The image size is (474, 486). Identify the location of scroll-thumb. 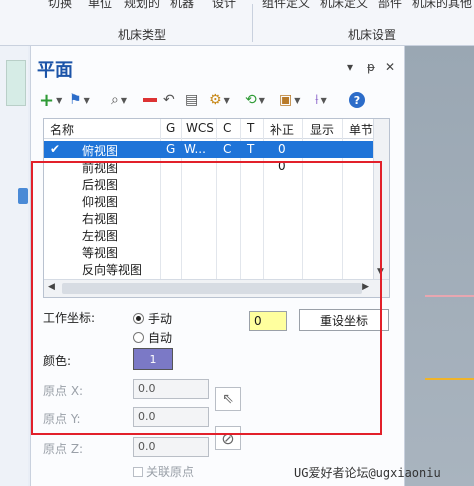
(212, 288).